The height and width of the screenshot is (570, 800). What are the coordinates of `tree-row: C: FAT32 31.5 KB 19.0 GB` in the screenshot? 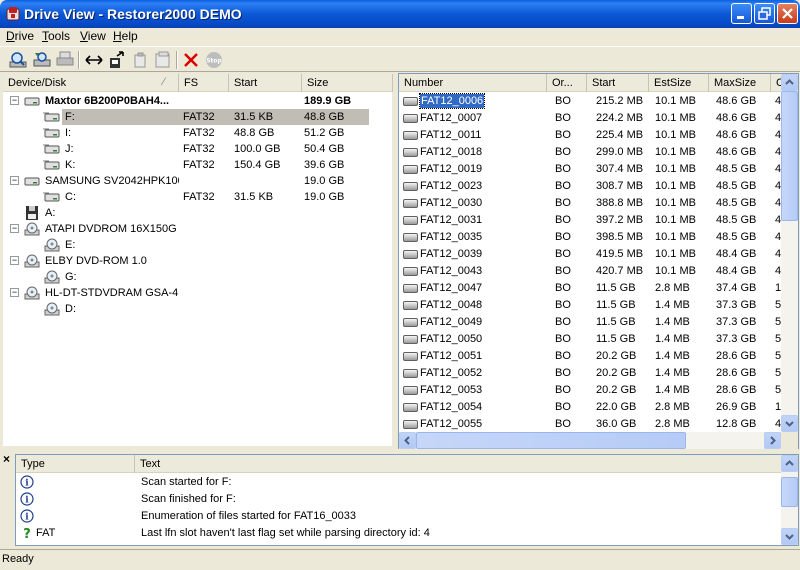 It's located at (197, 197).